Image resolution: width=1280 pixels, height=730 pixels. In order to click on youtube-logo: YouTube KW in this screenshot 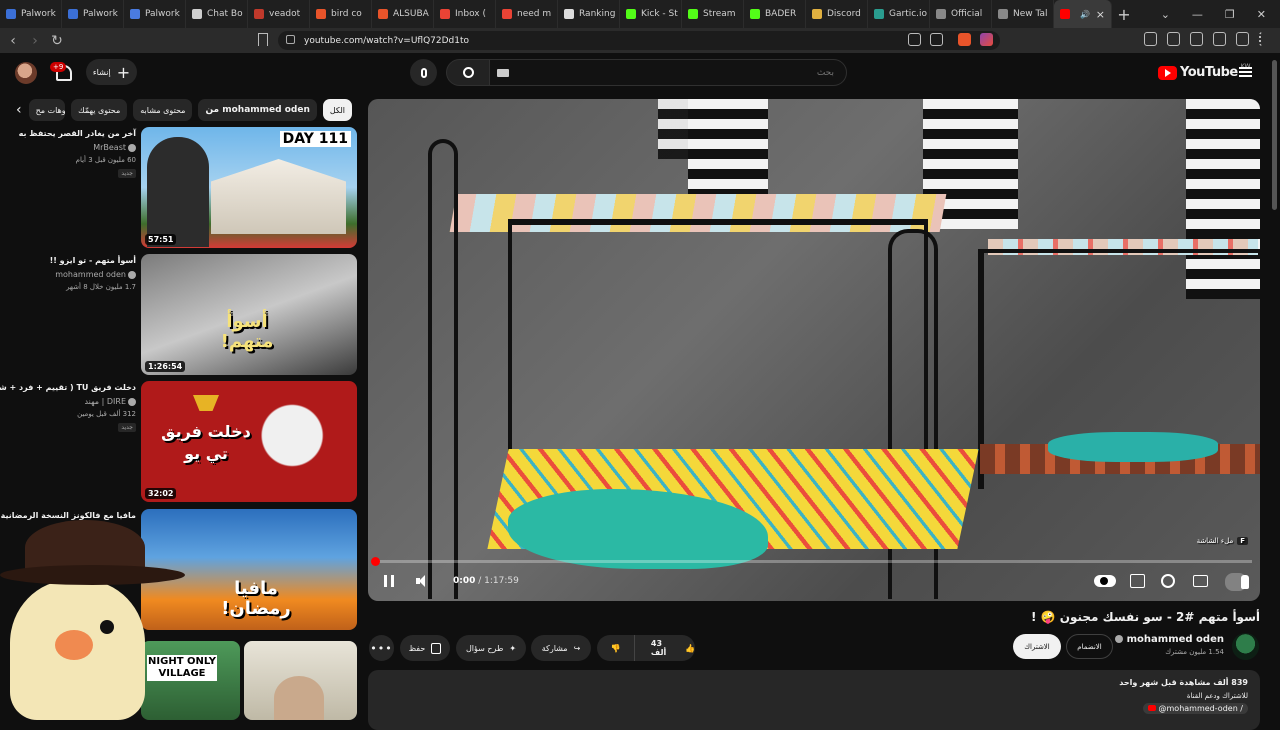, I will do `click(1204, 71)`.